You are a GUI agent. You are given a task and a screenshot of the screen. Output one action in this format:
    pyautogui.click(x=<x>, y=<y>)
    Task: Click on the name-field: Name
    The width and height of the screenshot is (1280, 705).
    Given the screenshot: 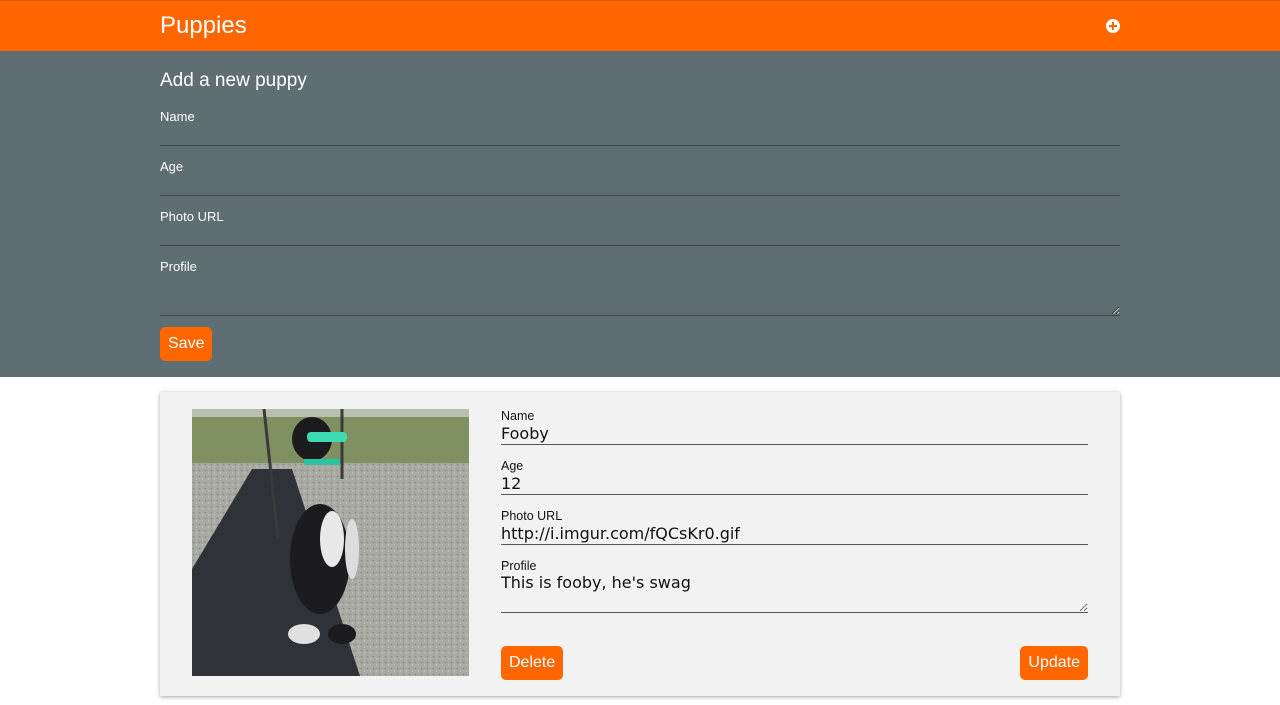 What is the action you would take?
    pyautogui.click(x=794, y=427)
    